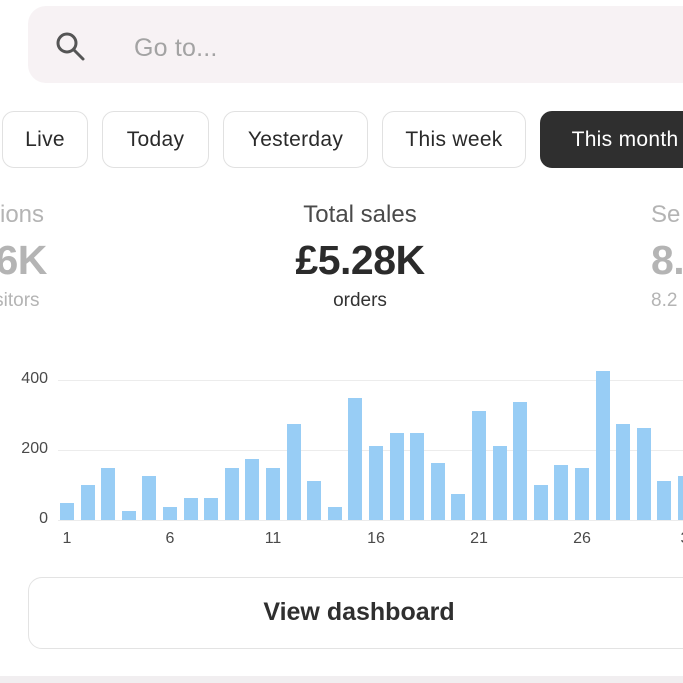 This screenshot has width=683, height=683. Describe the element at coordinates (667, 260) in the screenshot. I see `metric-value: 8.` at that location.